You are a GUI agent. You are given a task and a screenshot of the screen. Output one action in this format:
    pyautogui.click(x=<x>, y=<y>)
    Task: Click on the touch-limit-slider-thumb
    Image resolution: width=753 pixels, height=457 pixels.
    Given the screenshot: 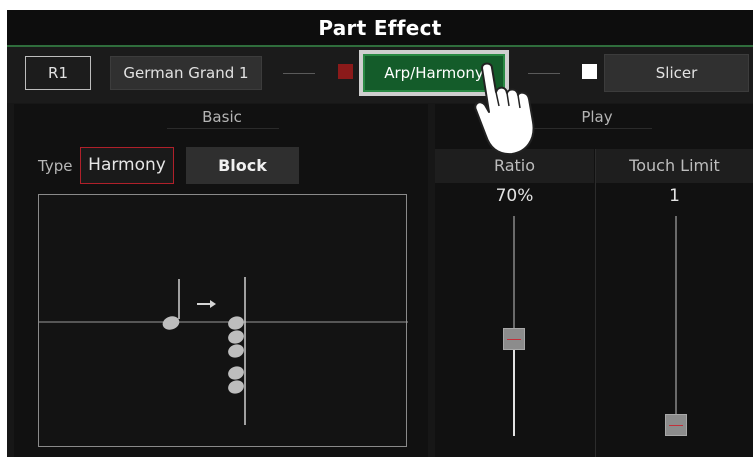 What is the action you would take?
    pyautogui.click(x=676, y=425)
    